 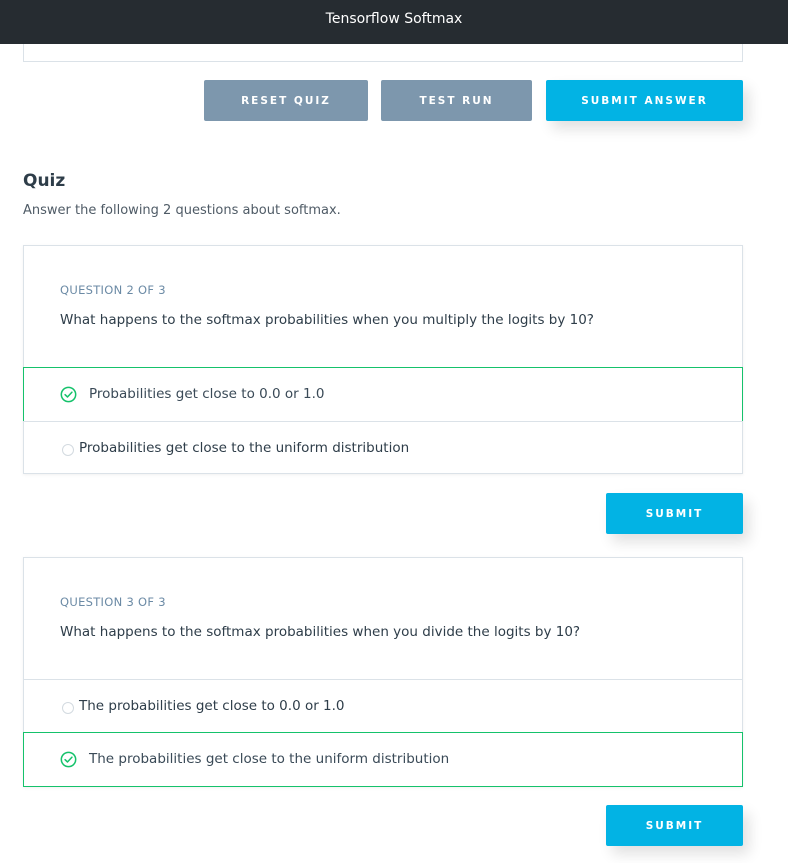 I want to click on top-bar: Tensorflow Softmax, so click(x=394, y=22).